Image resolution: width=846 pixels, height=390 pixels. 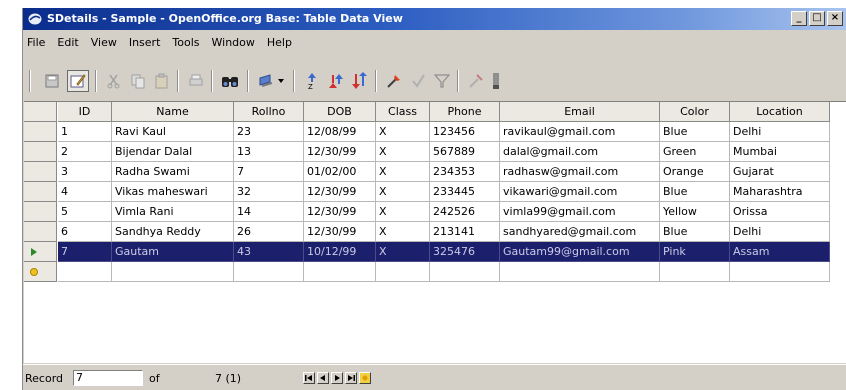 What do you see at coordinates (835, 18) in the screenshot?
I see `close-button: ×` at bounding box center [835, 18].